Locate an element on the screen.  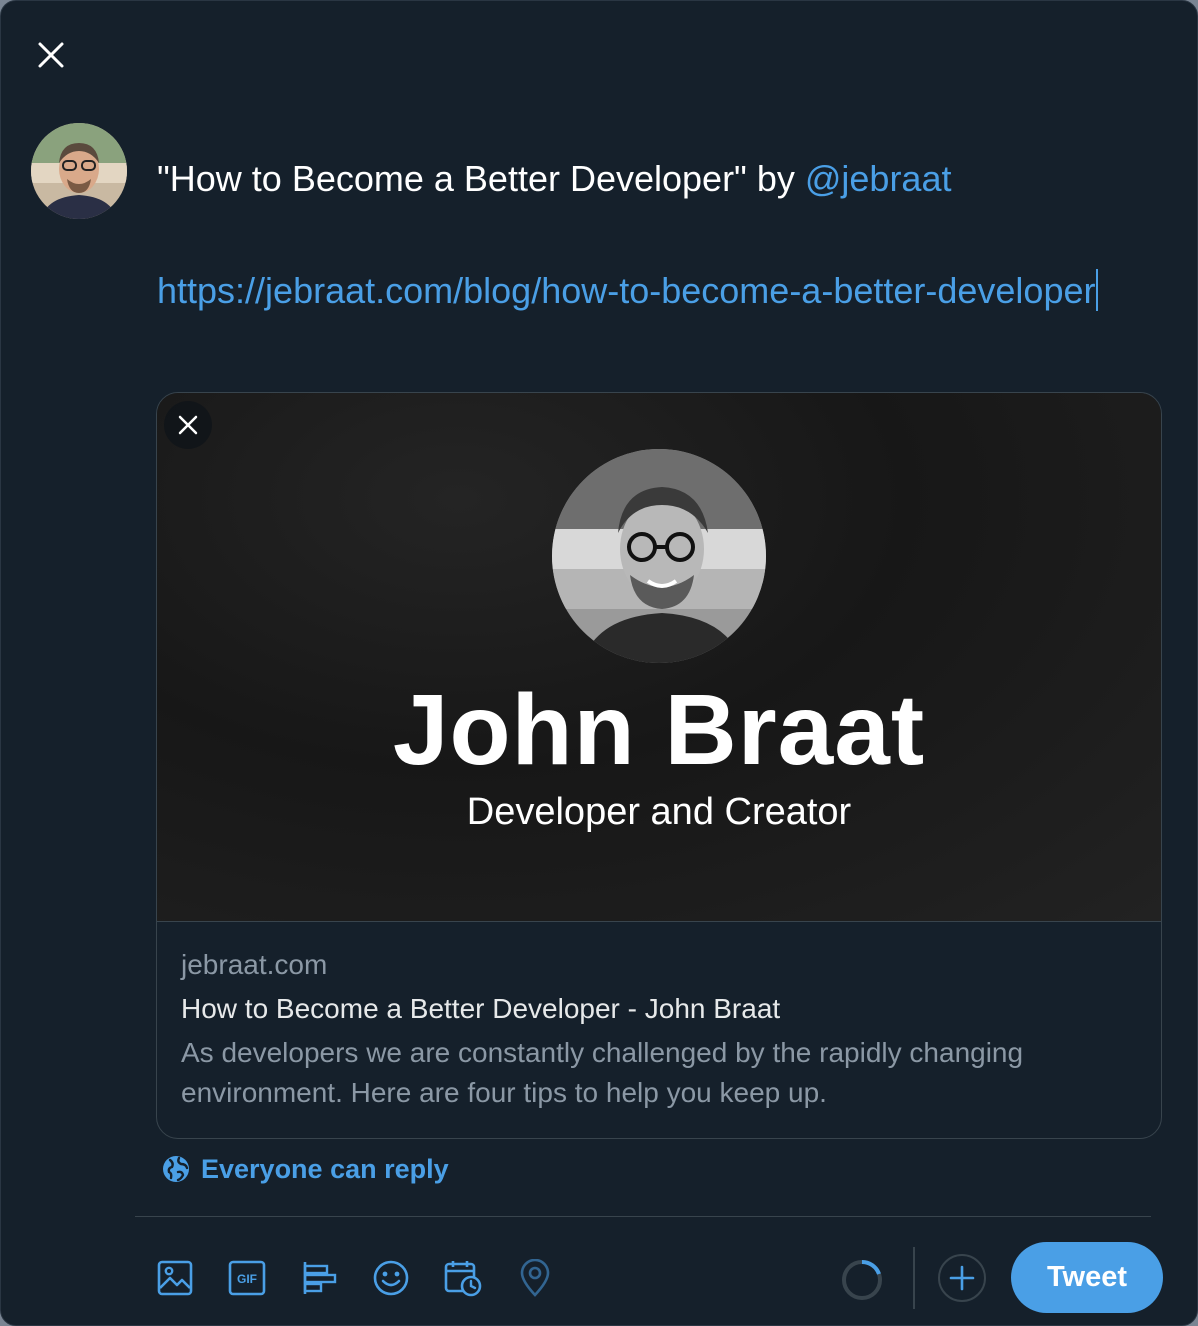
plus-icon is located at coordinates (962, 1278).